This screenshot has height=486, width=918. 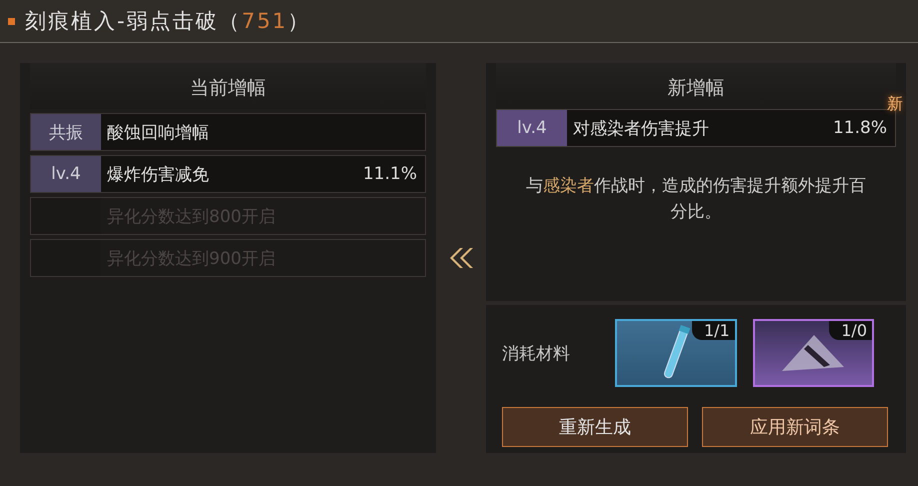 What do you see at coordinates (389, 174) in the screenshot?
I see `affix-value: 11.1%` at bounding box center [389, 174].